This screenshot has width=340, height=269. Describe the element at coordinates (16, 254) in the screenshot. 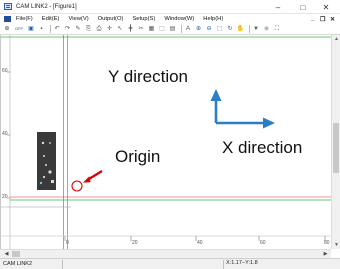

I see `horizontal-scroll-thumb` at that location.